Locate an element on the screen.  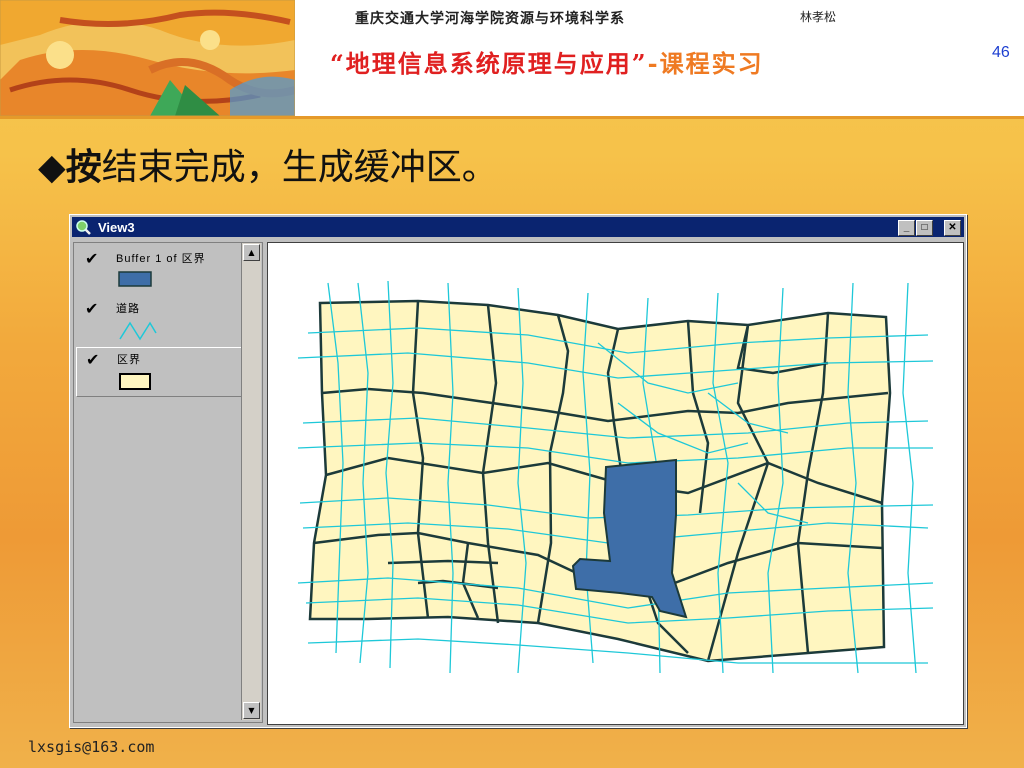
school-title: 重庆交通大学河海学院资源与环境科学系 is located at coordinates (490, 19).